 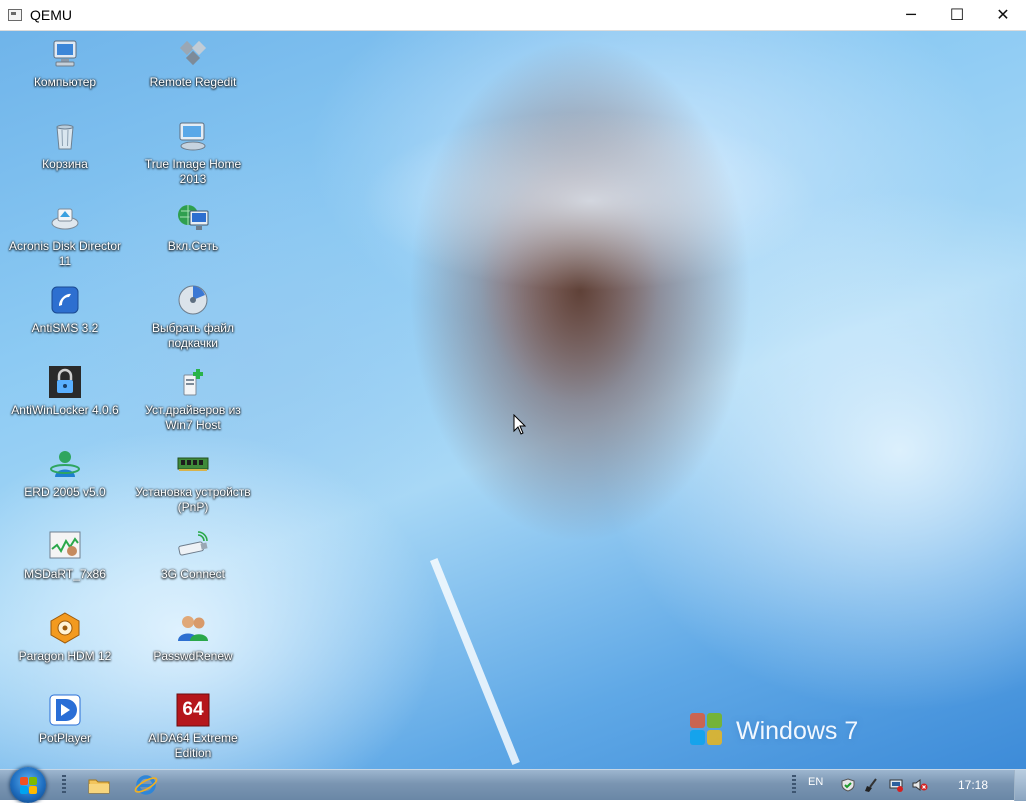 I want to click on desktop-icon-3g-connect: 3G Connect, so click(x=193, y=555).